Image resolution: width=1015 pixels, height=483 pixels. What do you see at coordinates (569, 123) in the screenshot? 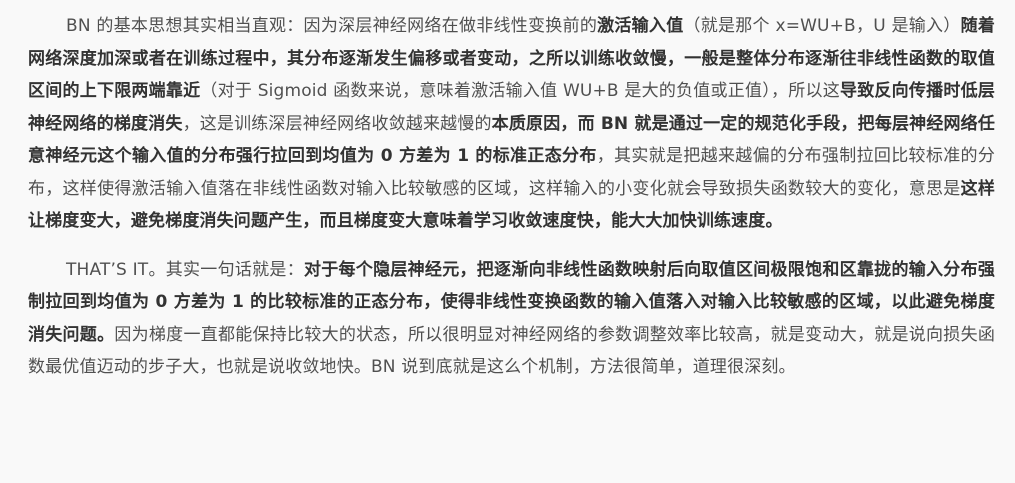
I see `bold-text-run: ，` at bounding box center [569, 123].